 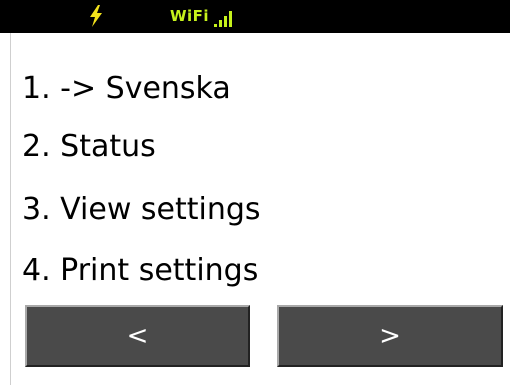 I want to click on menu-item-view-settings: 3. View settings, so click(x=141, y=210).